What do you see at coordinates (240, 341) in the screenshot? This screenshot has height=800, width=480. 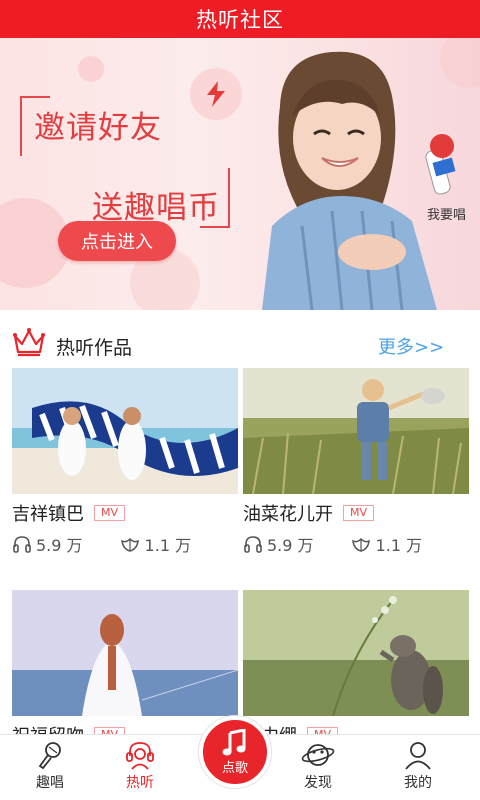 I see `section-header: 热听作品 更多>>` at bounding box center [240, 341].